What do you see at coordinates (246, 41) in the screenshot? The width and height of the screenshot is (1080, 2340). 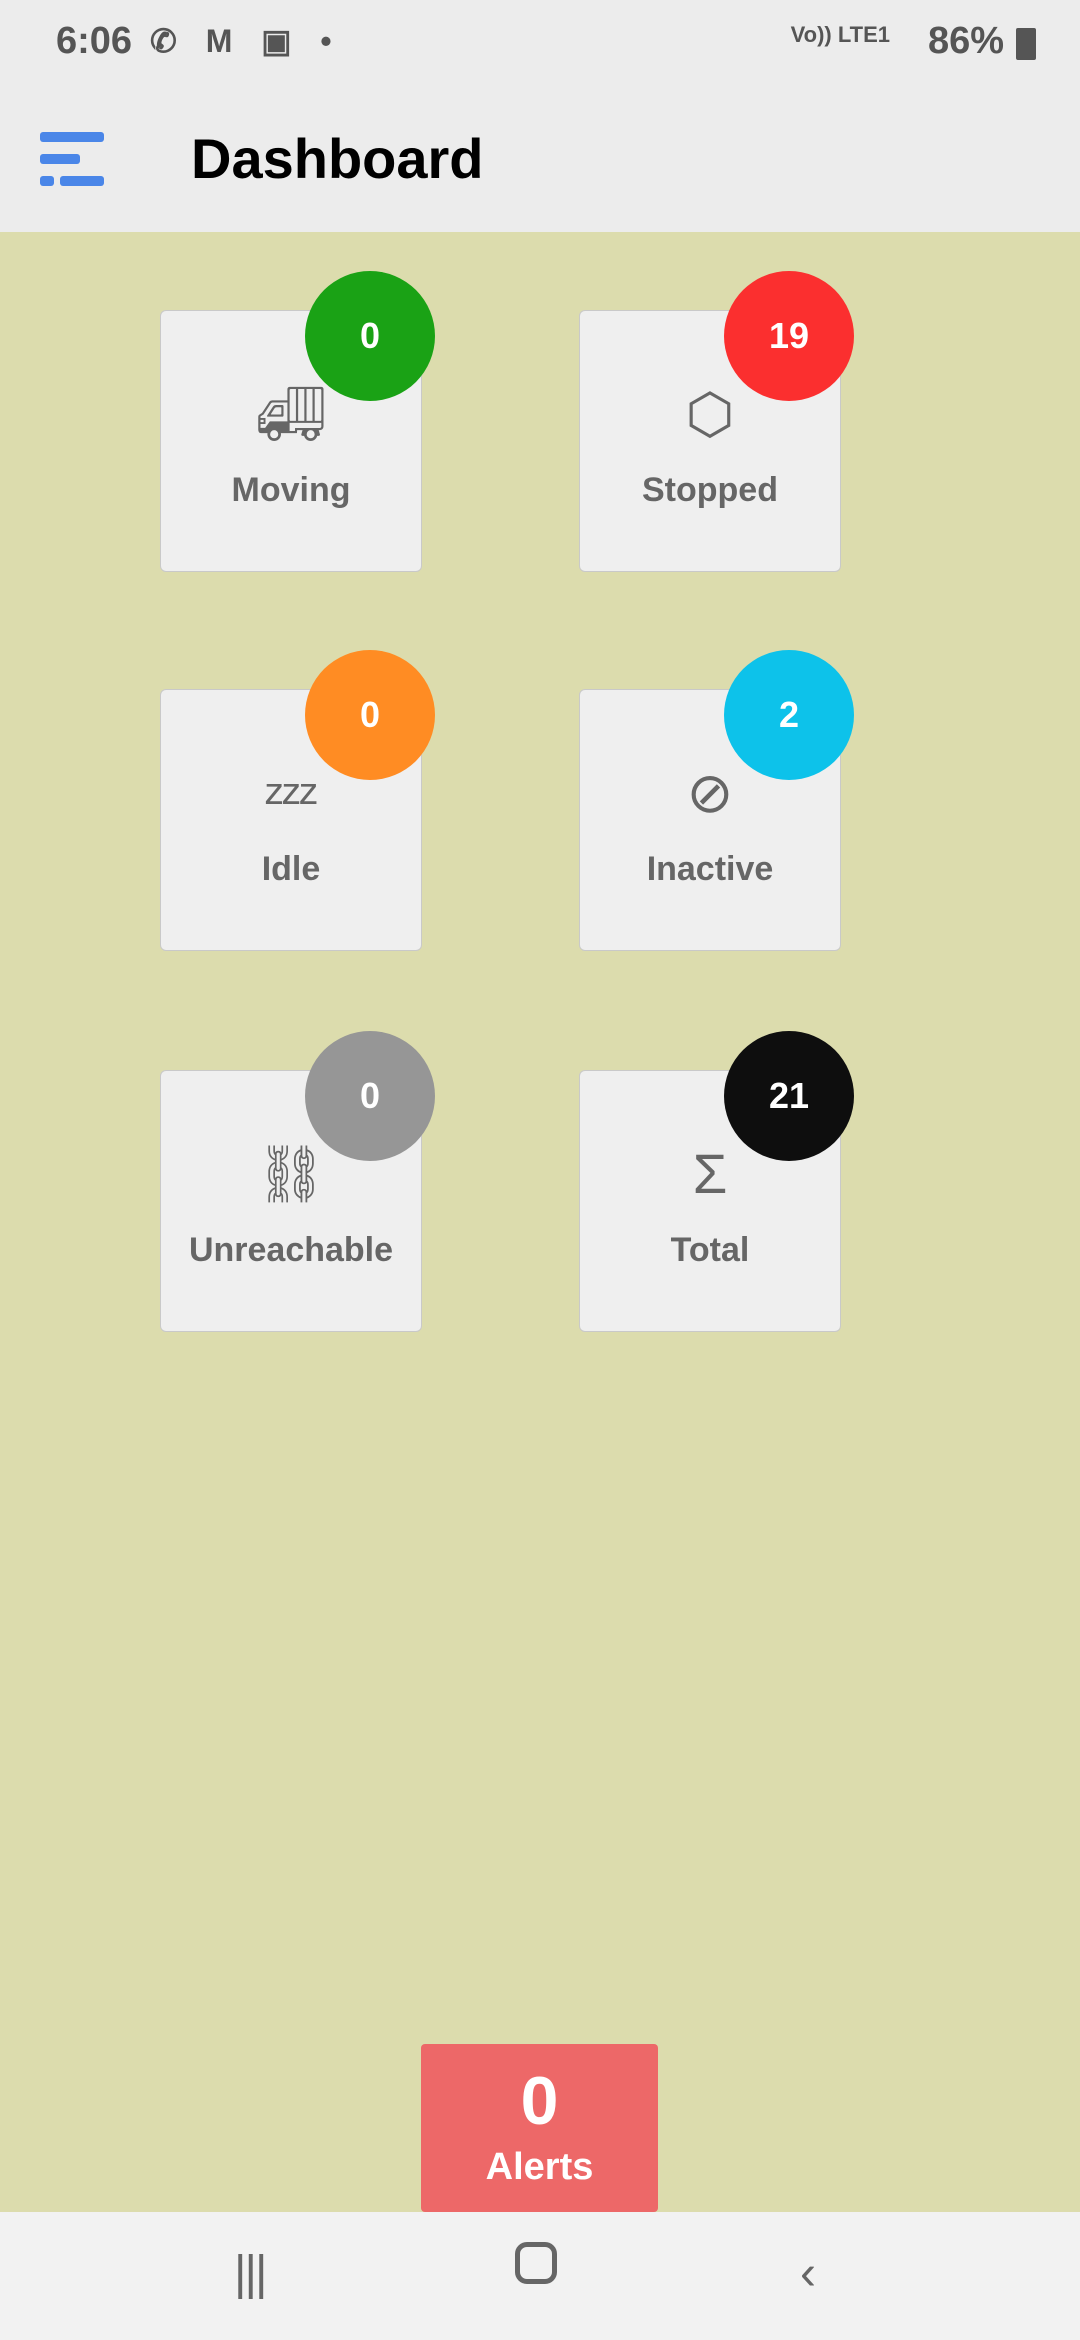 I see `notification-icons: ✆ M ▣ •` at bounding box center [246, 41].